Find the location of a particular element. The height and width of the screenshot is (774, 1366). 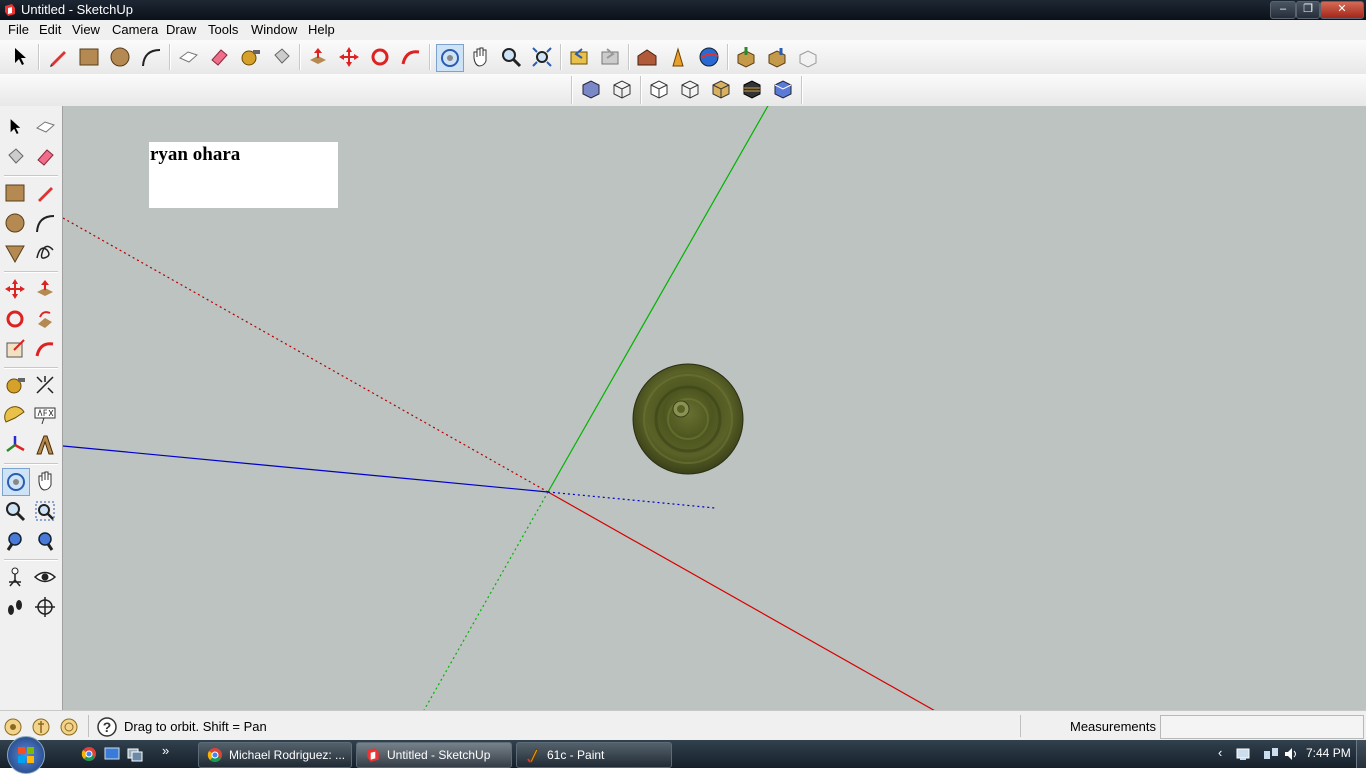

circle-tool-button is located at coordinates (120, 57).